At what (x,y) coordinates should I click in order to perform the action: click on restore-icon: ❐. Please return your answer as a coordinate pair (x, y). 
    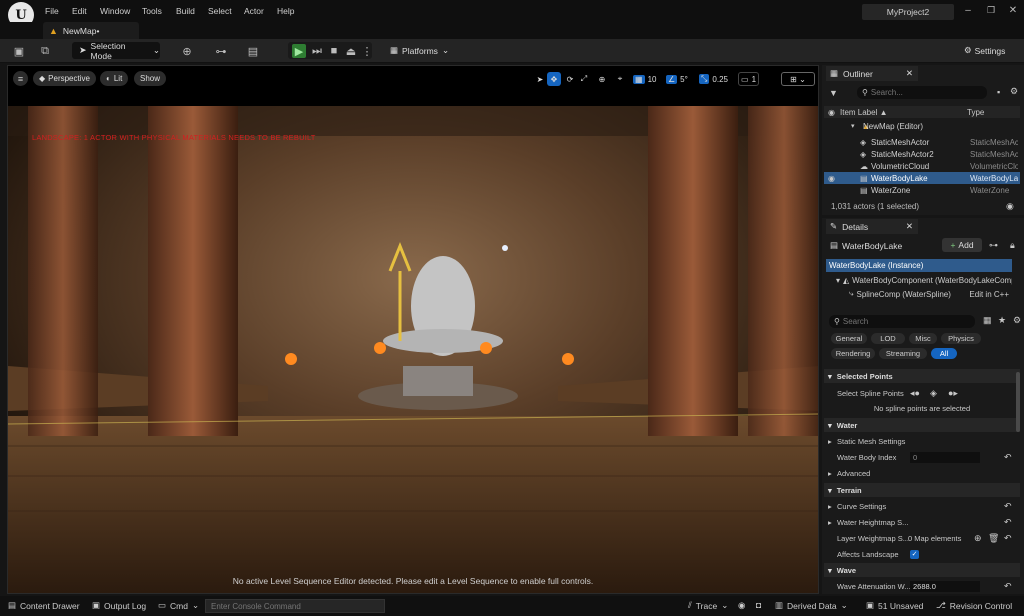
    Looking at the image, I should click on (991, 10).